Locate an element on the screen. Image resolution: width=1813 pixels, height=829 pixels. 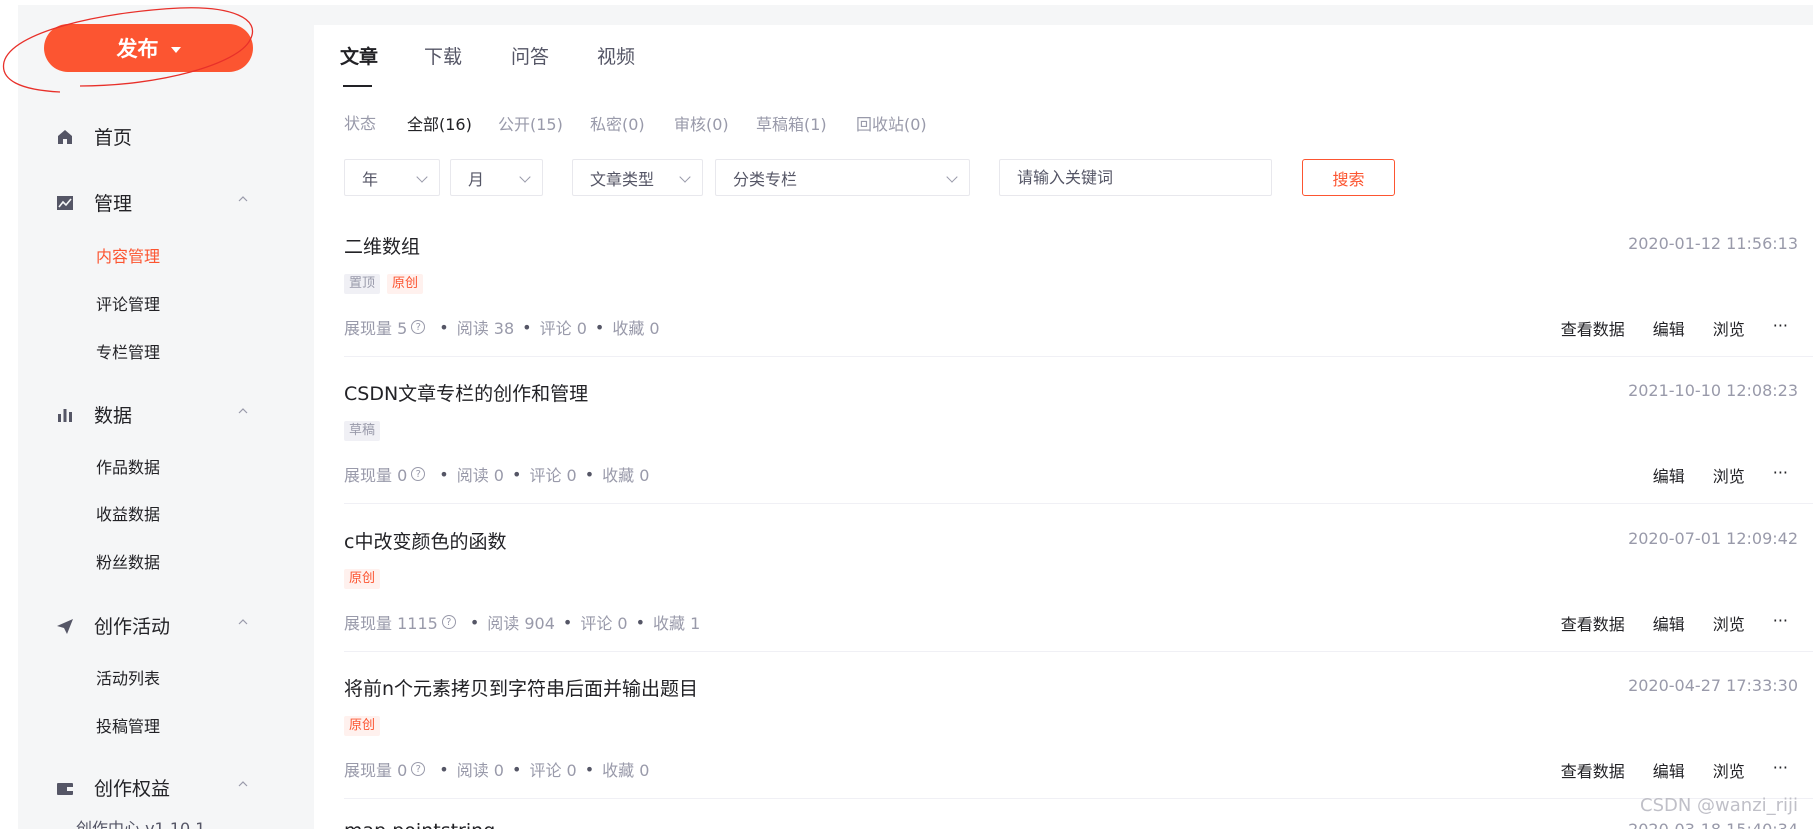
article-date: 2020-07-01 12:09:42 is located at coordinates (1713, 538).